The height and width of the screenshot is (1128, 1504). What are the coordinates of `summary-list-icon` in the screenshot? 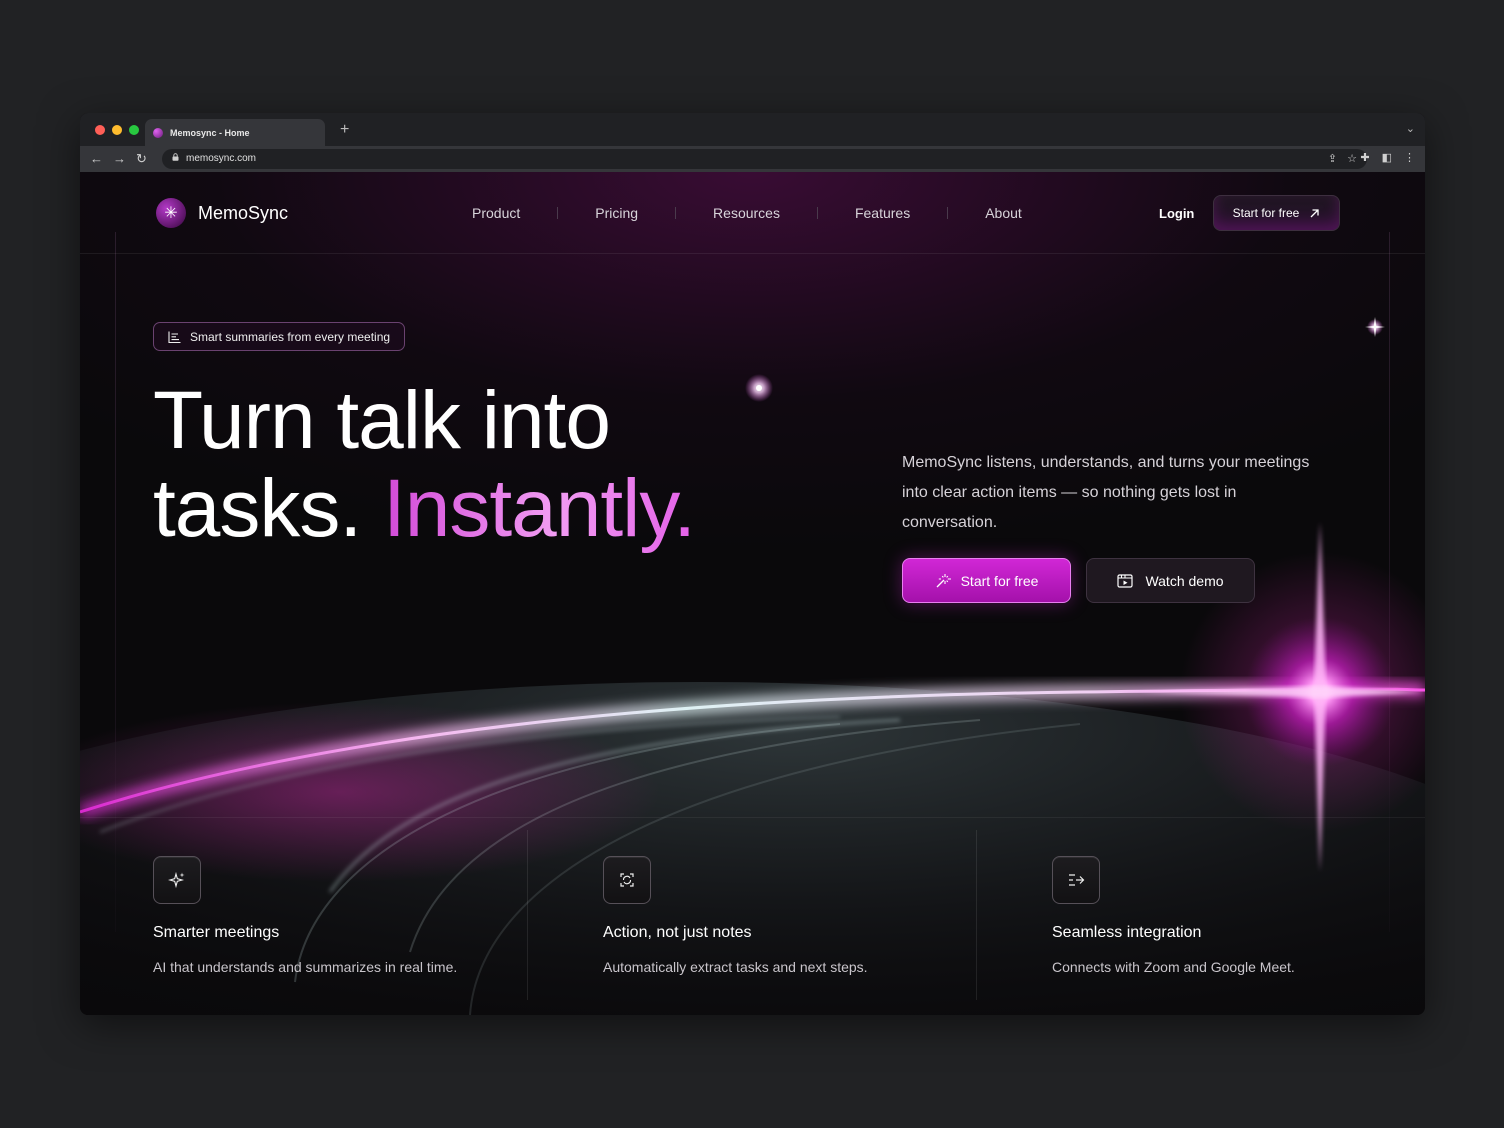 It's located at (174, 337).